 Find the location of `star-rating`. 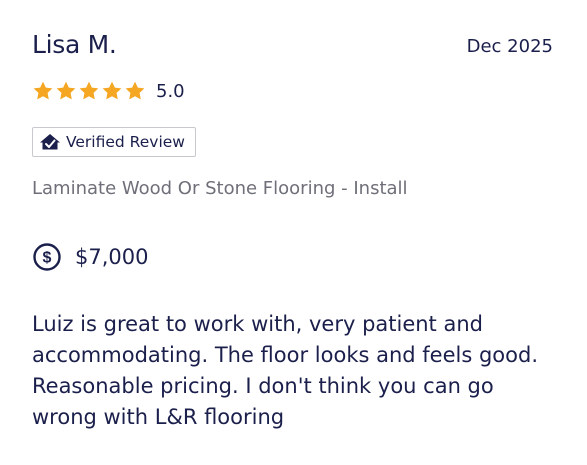

star-rating is located at coordinates (89, 91).